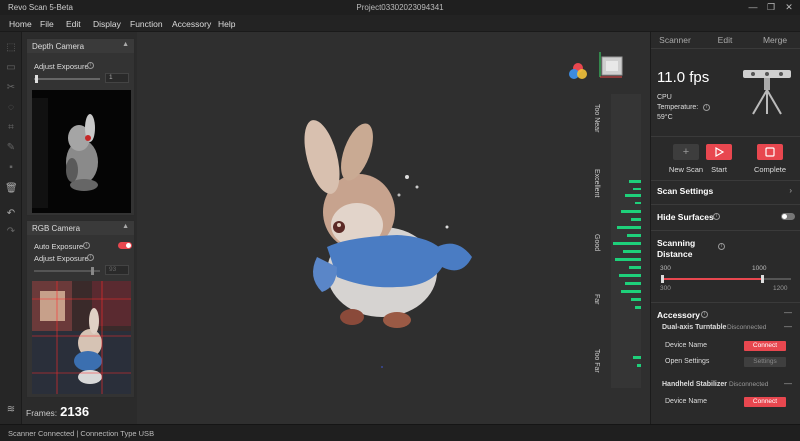  Describe the element at coordinates (56, 228) in the screenshot. I see `rgb-camera-title: RGB Camera` at that location.